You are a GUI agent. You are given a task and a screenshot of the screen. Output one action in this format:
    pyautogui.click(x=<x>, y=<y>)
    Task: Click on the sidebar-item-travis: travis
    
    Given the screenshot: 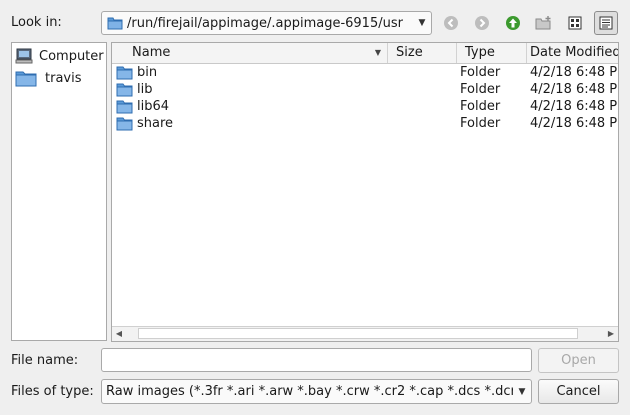 What is the action you would take?
    pyautogui.click(x=48, y=78)
    